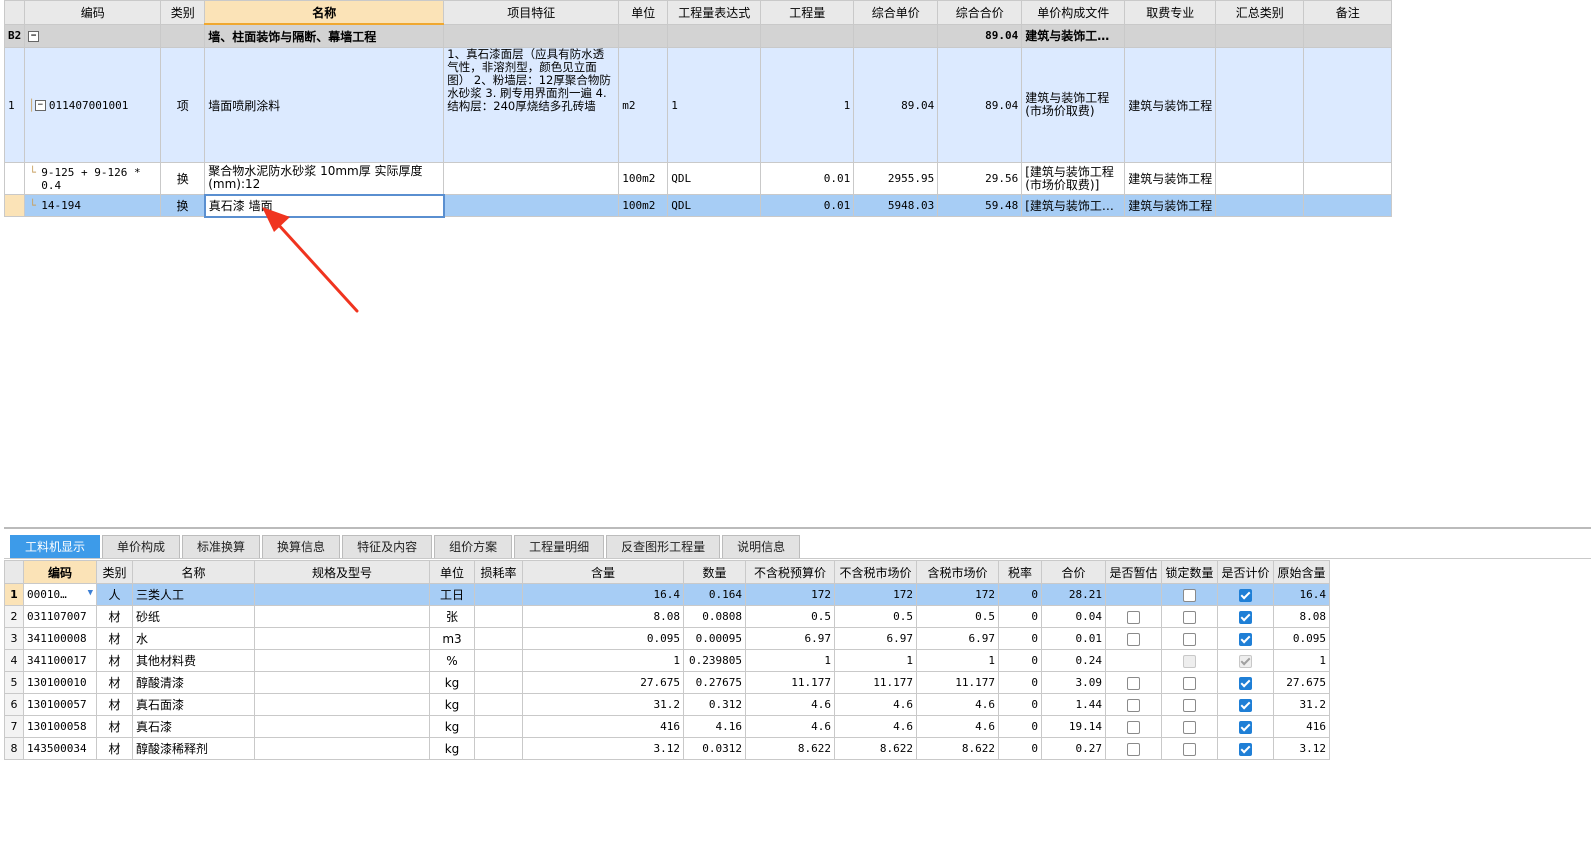 The height and width of the screenshot is (847, 1591). I want to click on resource-name: 水, so click(193, 638).